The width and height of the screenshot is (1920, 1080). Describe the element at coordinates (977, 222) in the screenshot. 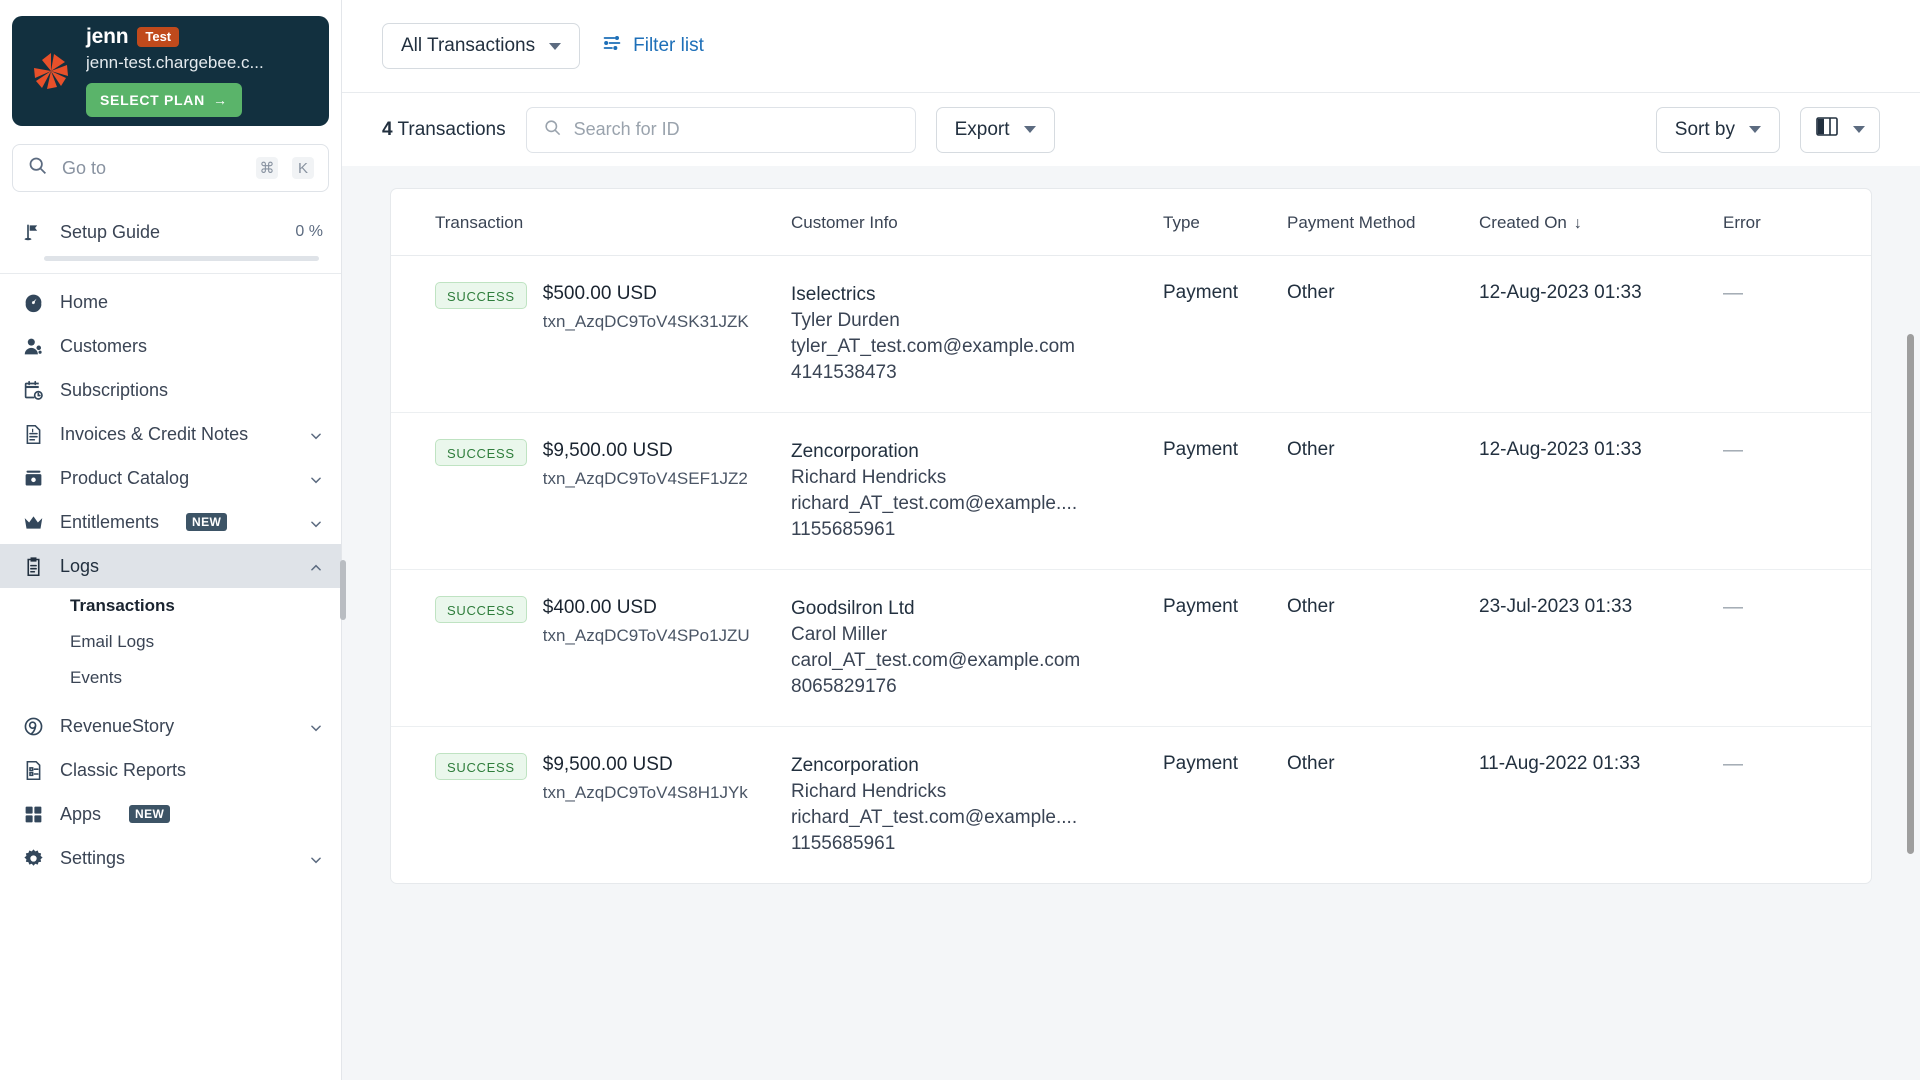

I see `column-header-customer-info: Customer Info` at that location.